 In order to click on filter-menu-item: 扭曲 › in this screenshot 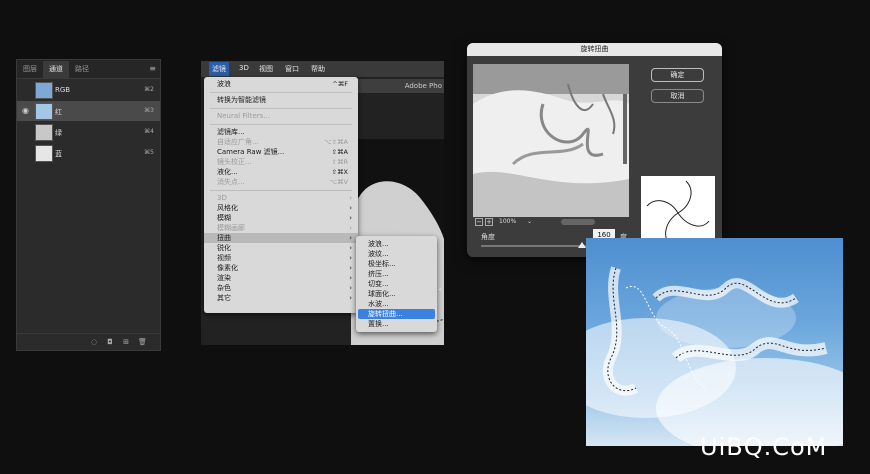, I will do `click(281, 238)`.